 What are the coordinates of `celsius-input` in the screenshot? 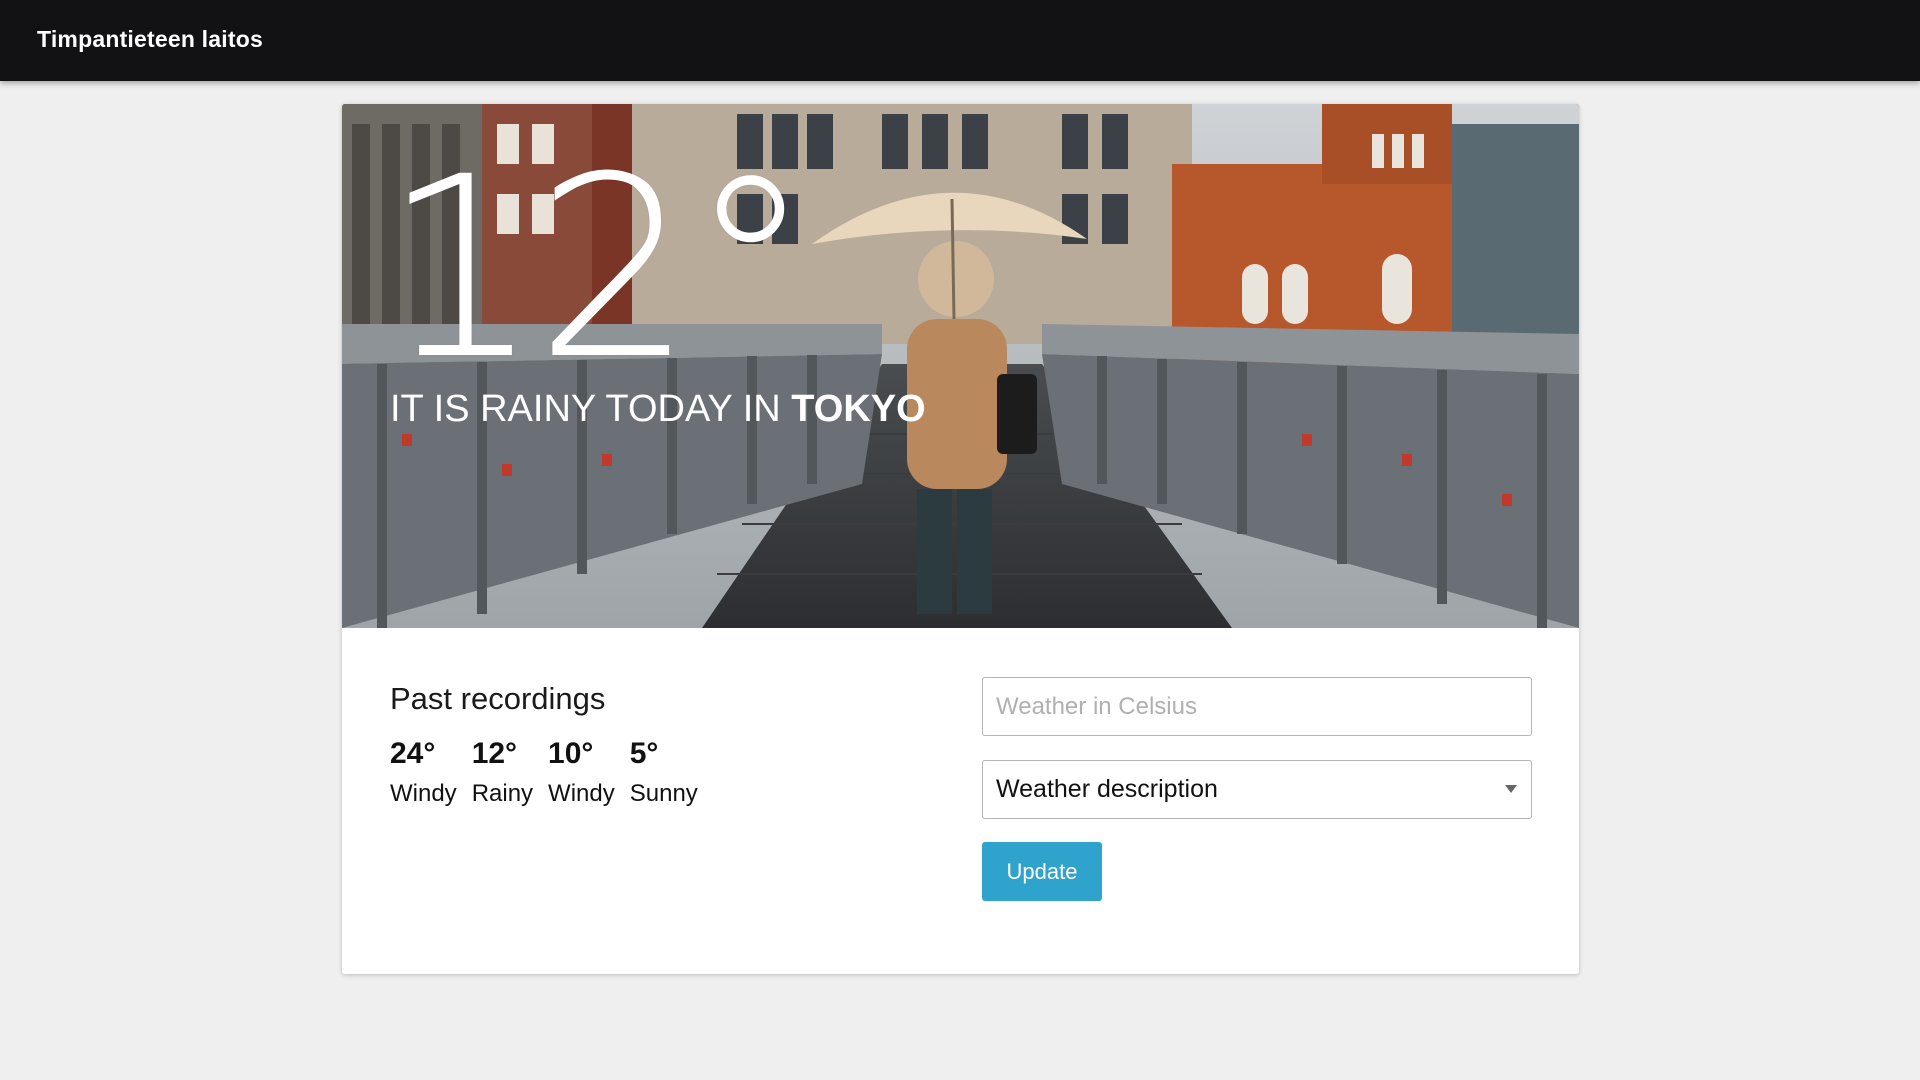 It's located at (1257, 706).